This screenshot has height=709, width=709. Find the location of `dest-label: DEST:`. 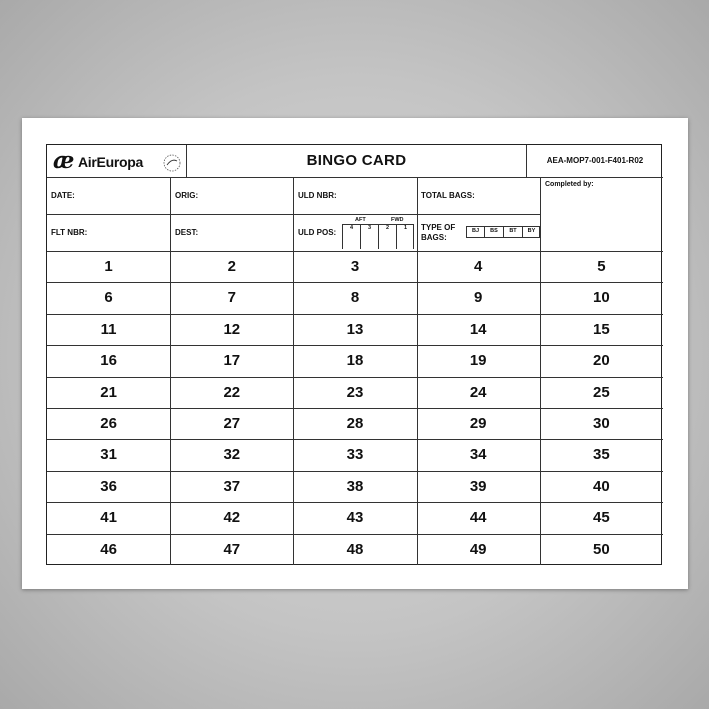

dest-label: DEST: is located at coordinates (187, 232).